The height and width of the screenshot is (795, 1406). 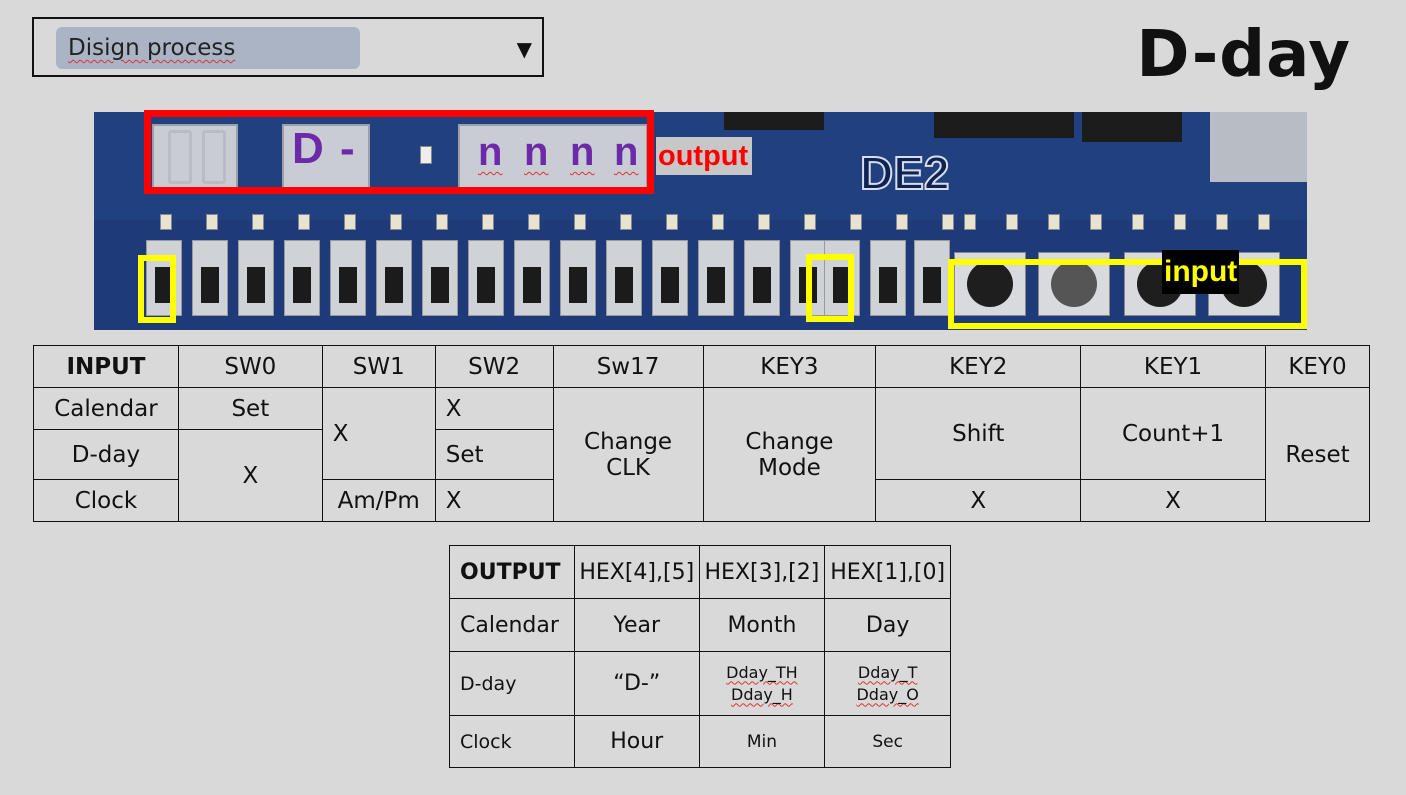 I want to click on header-sw0: SW0, so click(x=250, y=366).